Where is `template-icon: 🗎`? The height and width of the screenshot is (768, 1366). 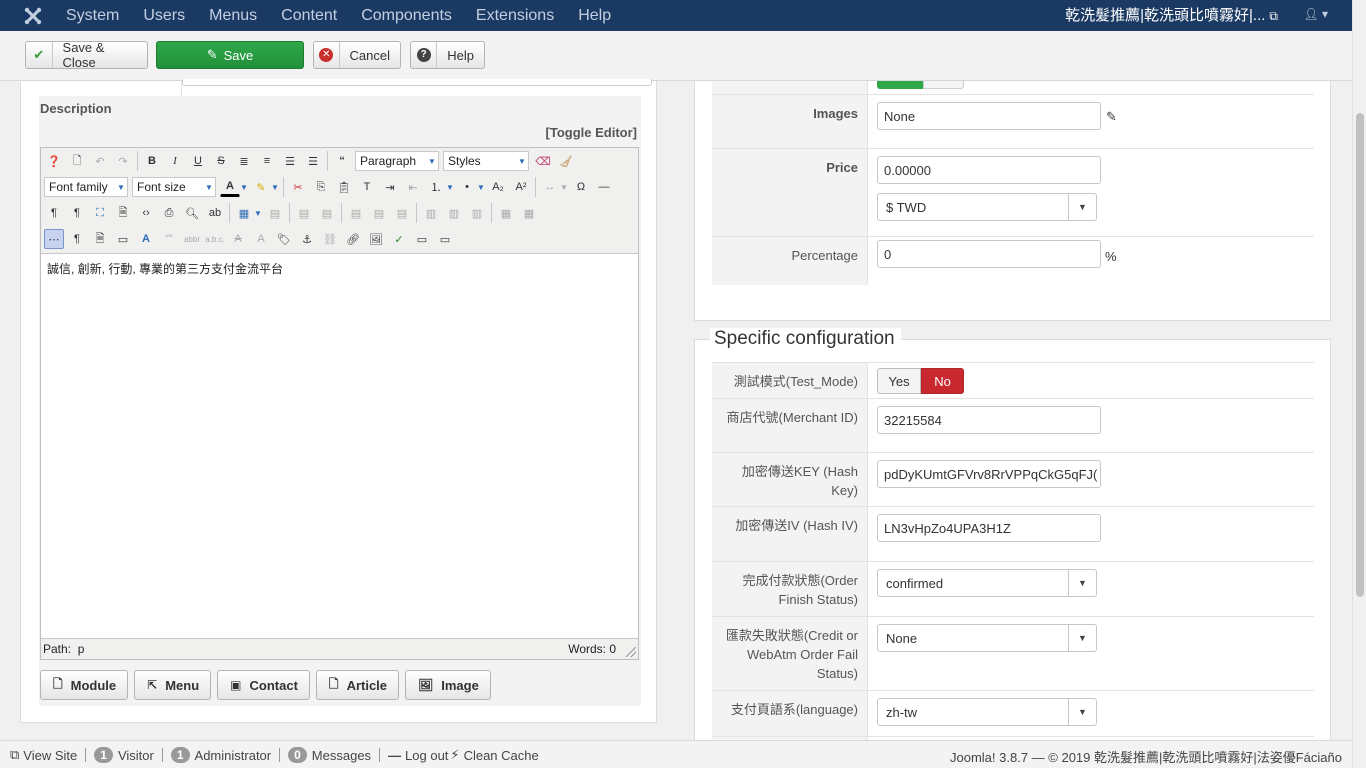
template-icon: 🗎 is located at coordinates (100, 239).